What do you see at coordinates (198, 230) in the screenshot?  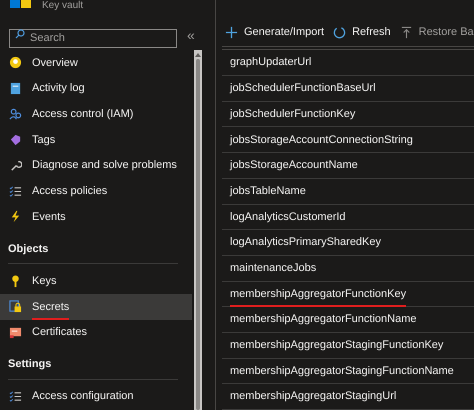 I see `scrollbar` at bounding box center [198, 230].